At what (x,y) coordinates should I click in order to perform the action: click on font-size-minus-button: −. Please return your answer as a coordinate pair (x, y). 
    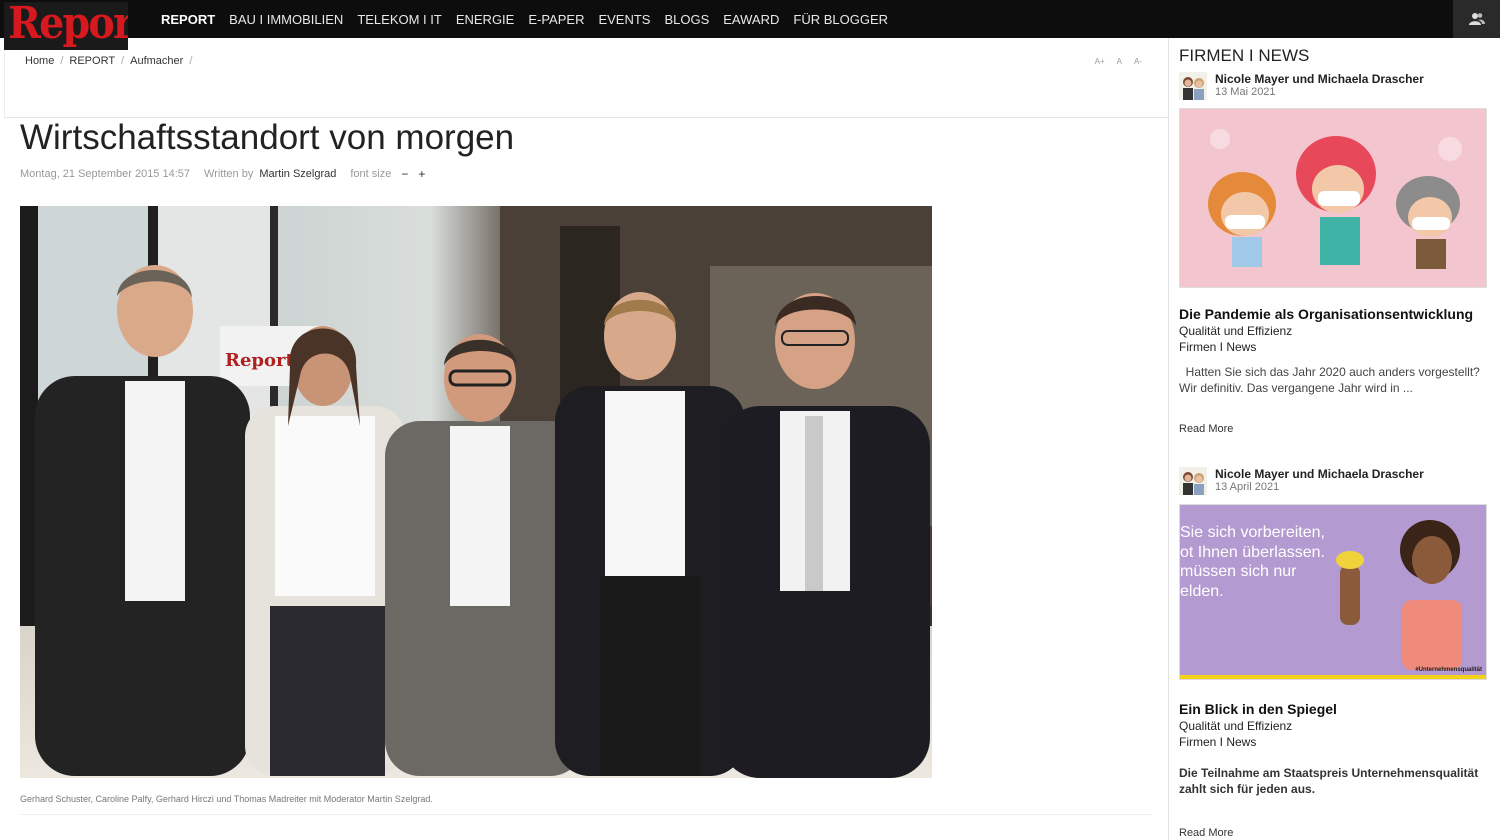
    Looking at the image, I should click on (404, 174).